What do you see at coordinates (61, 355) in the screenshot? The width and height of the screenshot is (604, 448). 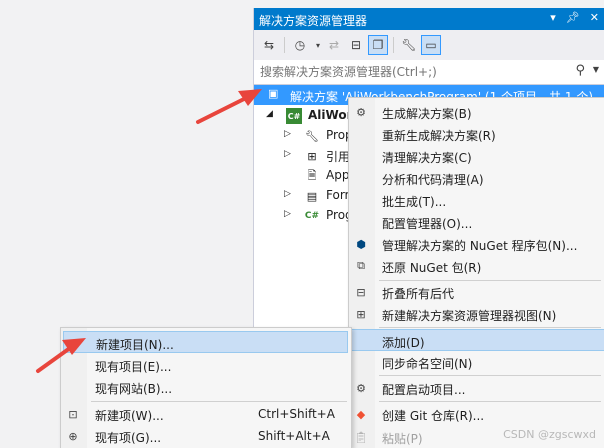 I see `arrow-to-new-project` at bounding box center [61, 355].